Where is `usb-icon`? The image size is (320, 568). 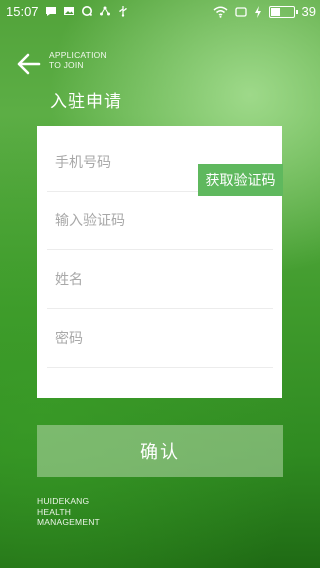
usb-icon is located at coordinates (123, 11).